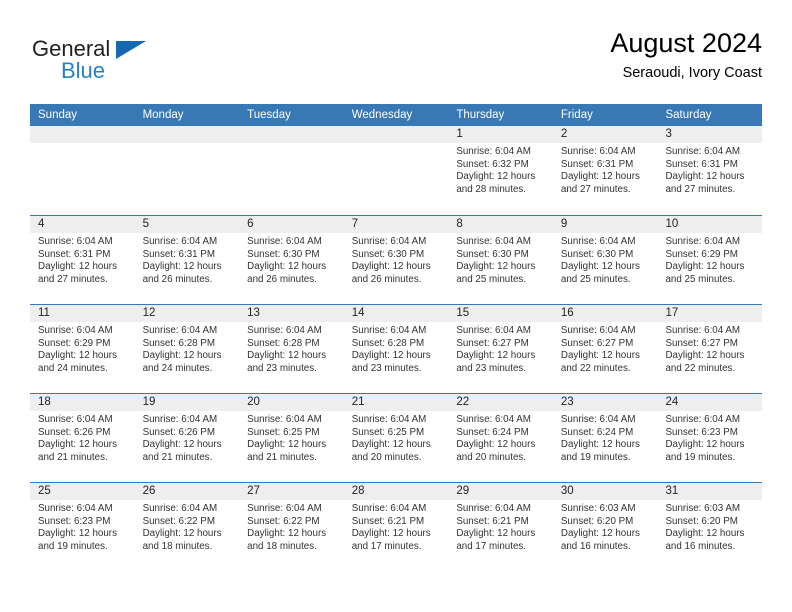 The width and height of the screenshot is (792, 612). Describe the element at coordinates (710, 224) in the screenshot. I see `day-number: 10` at that location.